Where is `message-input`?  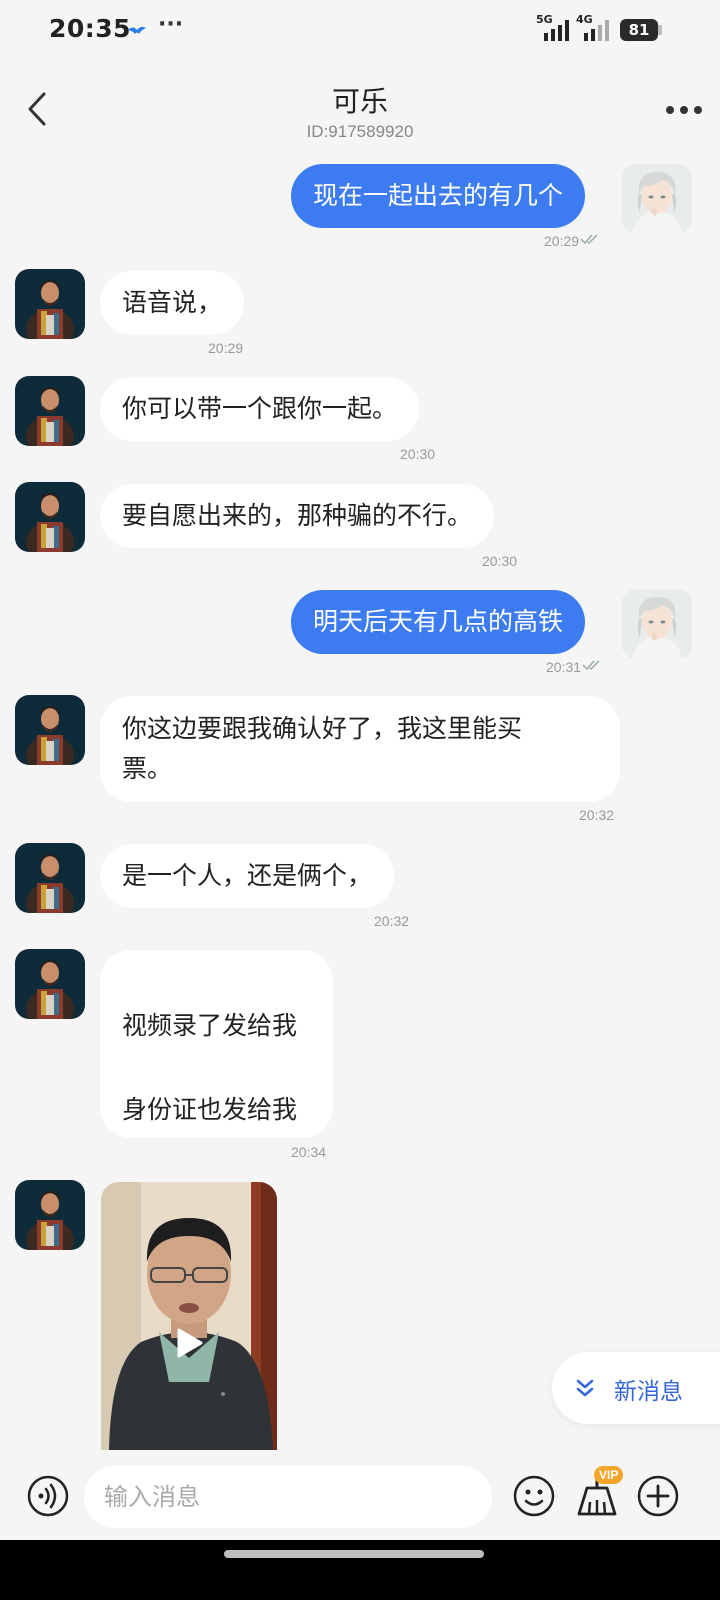 message-input is located at coordinates (288, 1497).